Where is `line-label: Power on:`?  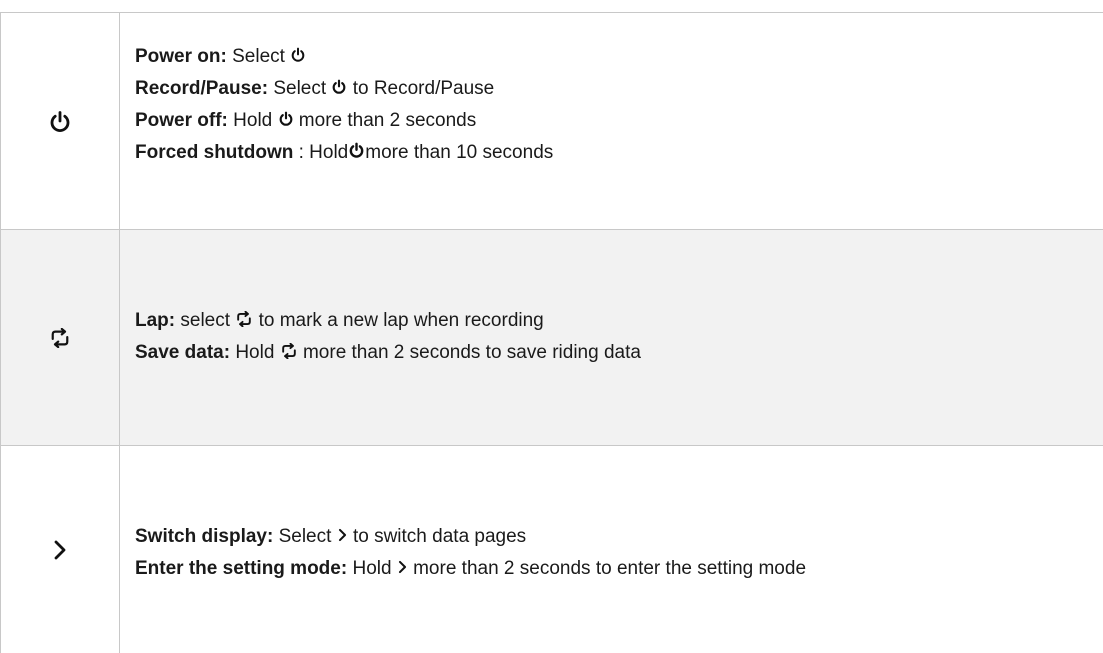 line-label: Power on: is located at coordinates (181, 56).